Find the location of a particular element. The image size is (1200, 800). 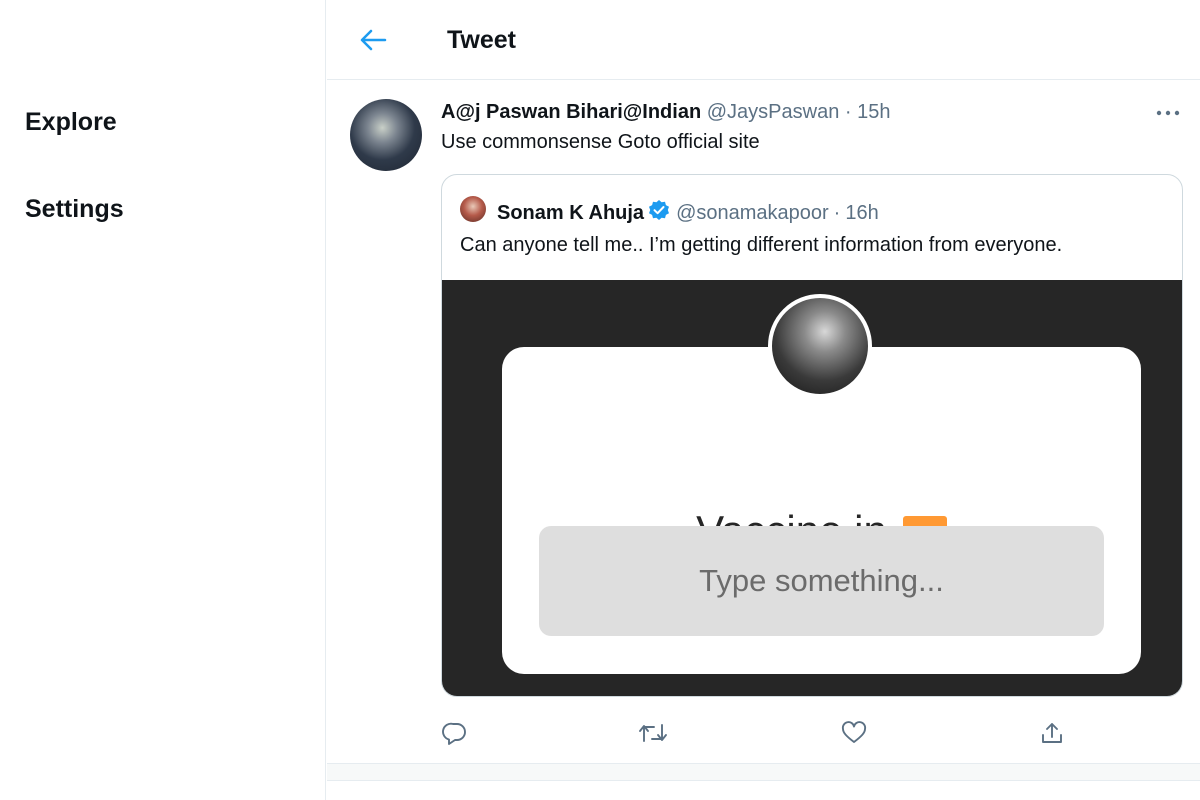

share-icon is located at coordinates (1052, 733).